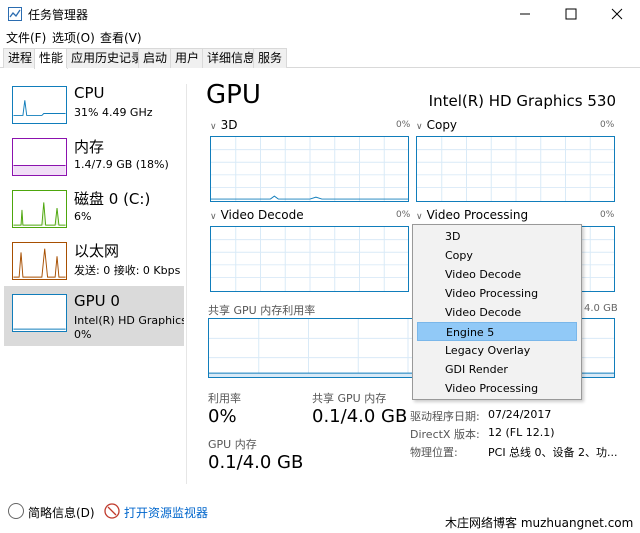 Image resolution: width=640 pixels, height=533 pixels. What do you see at coordinates (262, 310) in the screenshot?
I see `shared-memory-label: 共享 GPU 内存利用率` at bounding box center [262, 310].